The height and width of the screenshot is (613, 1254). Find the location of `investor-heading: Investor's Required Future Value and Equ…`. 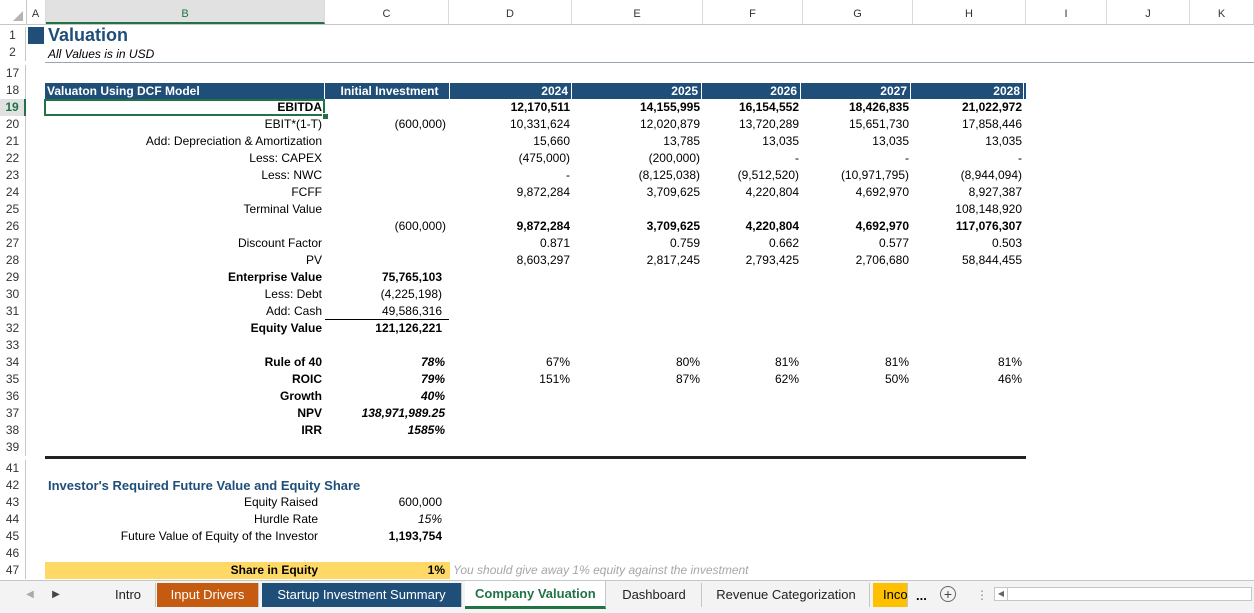

investor-heading: Investor's Required Future Value and Equ… is located at coordinates (204, 485).